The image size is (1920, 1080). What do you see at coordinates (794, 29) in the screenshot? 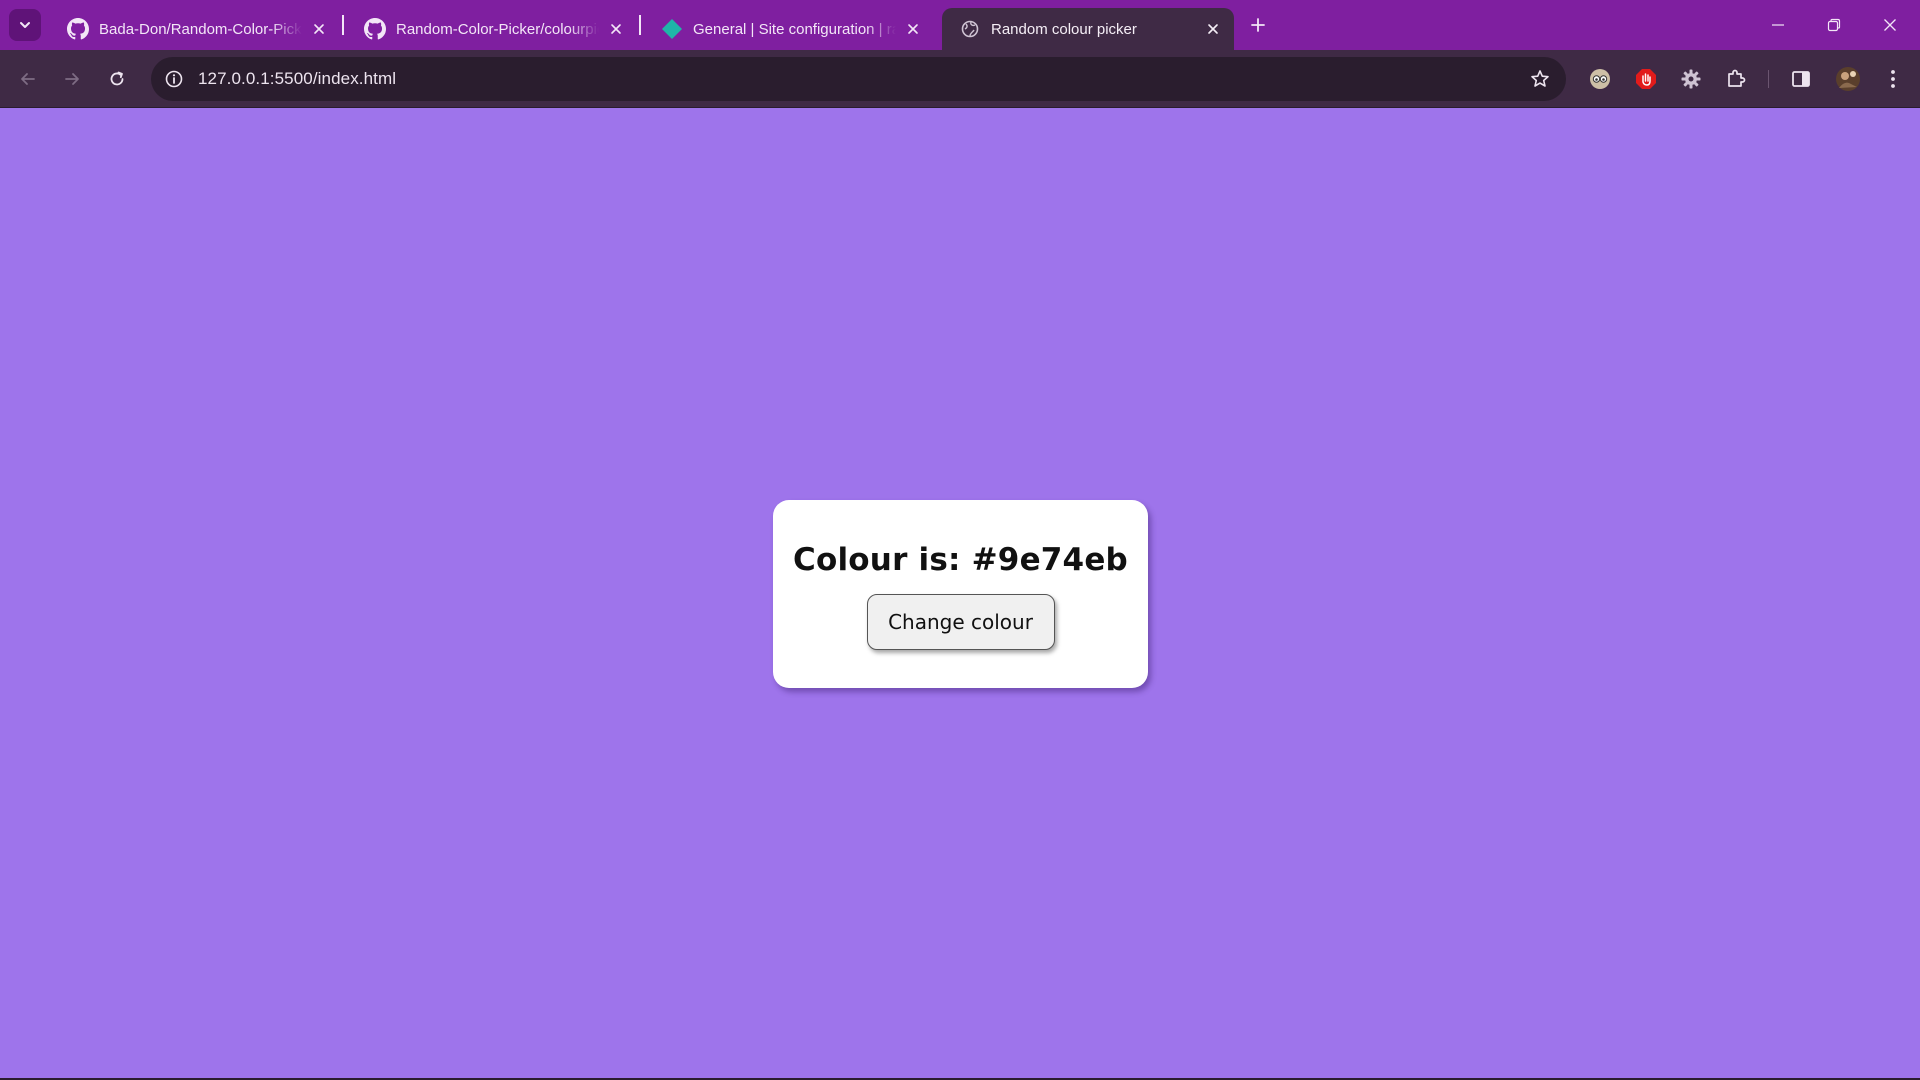
I see `tab-title: General | Site configuration | random` at bounding box center [794, 29].